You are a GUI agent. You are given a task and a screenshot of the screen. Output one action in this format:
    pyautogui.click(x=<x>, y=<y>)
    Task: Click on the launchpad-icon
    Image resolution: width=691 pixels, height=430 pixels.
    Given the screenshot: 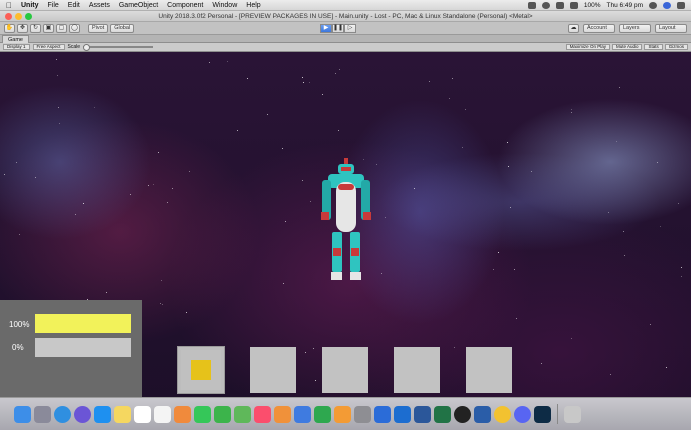 What is the action you would take?
    pyautogui.click(x=42, y=414)
    